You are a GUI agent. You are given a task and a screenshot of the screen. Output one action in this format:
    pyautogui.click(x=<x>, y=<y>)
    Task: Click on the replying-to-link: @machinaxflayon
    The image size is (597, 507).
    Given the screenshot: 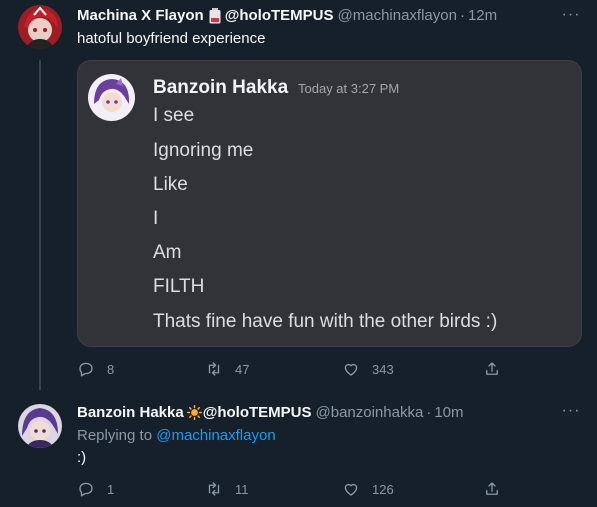 What is the action you would take?
    pyautogui.click(x=215, y=435)
    